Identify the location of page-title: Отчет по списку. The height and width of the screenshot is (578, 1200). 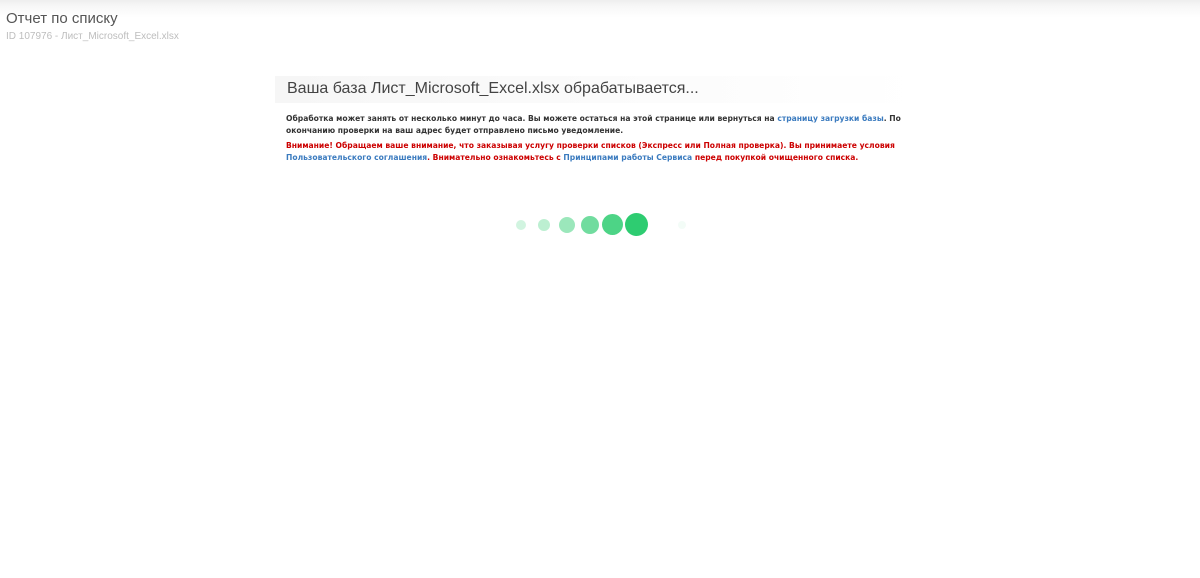
(62, 18).